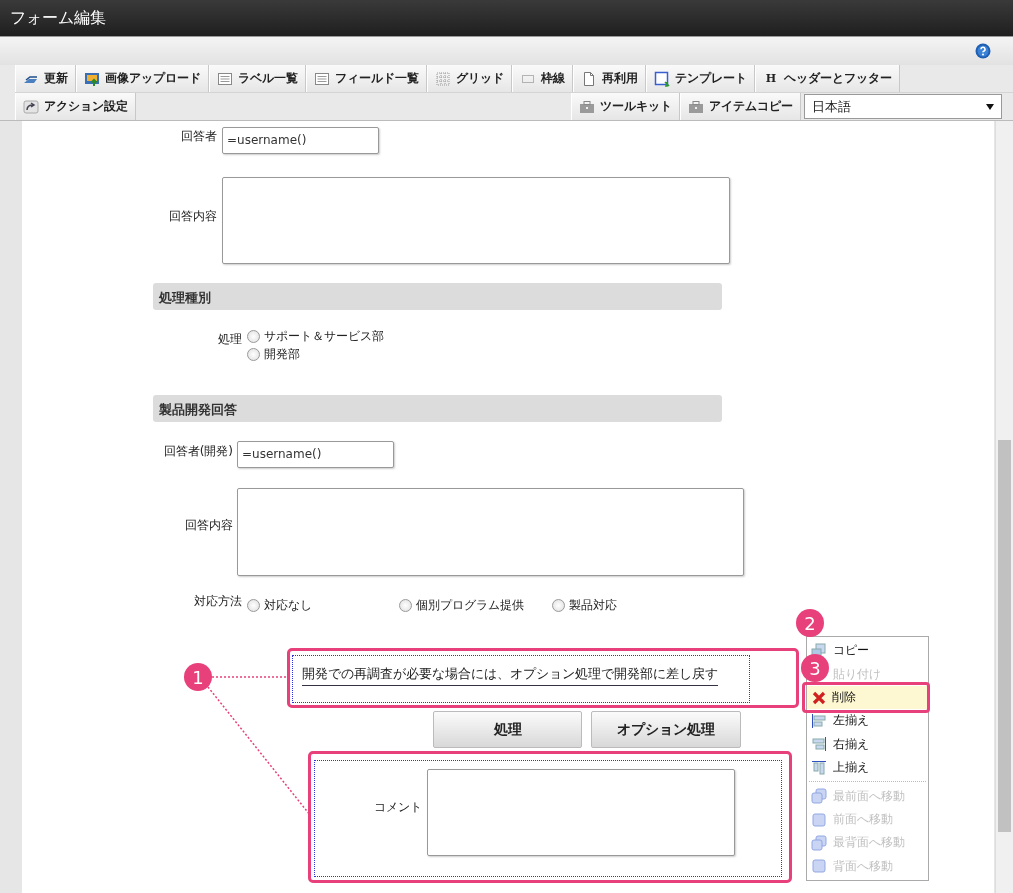 The image size is (1013, 893). What do you see at coordinates (443, 78) in the screenshot?
I see `grid-icon` at bounding box center [443, 78].